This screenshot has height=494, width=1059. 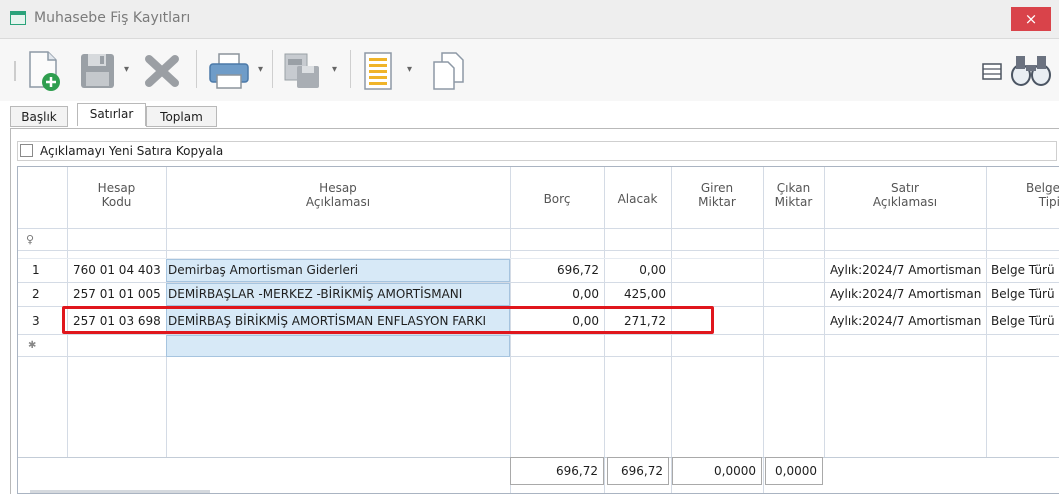 I want to click on export-dropdown-arrow: ▾, so click(x=334, y=69).